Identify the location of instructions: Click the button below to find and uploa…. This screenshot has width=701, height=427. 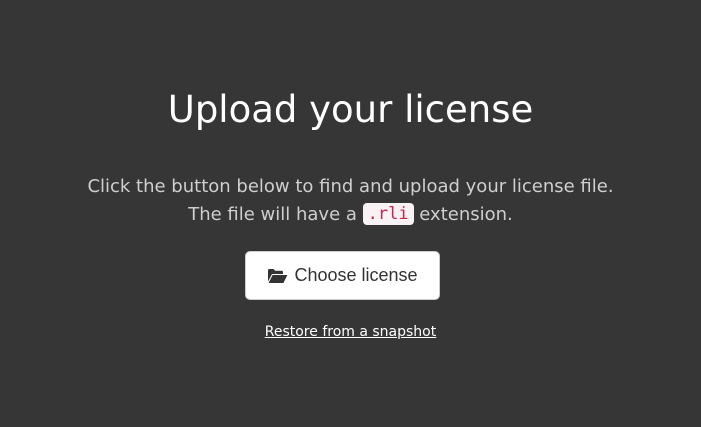
(350, 201).